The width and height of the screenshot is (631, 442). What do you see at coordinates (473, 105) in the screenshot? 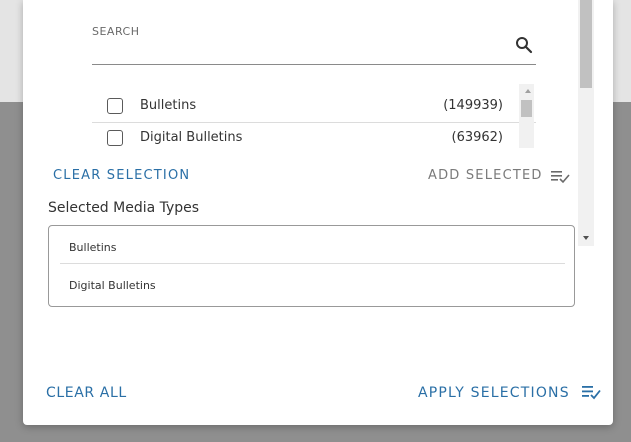
I see `item-count: (149939)` at bounding box center [473, 105].